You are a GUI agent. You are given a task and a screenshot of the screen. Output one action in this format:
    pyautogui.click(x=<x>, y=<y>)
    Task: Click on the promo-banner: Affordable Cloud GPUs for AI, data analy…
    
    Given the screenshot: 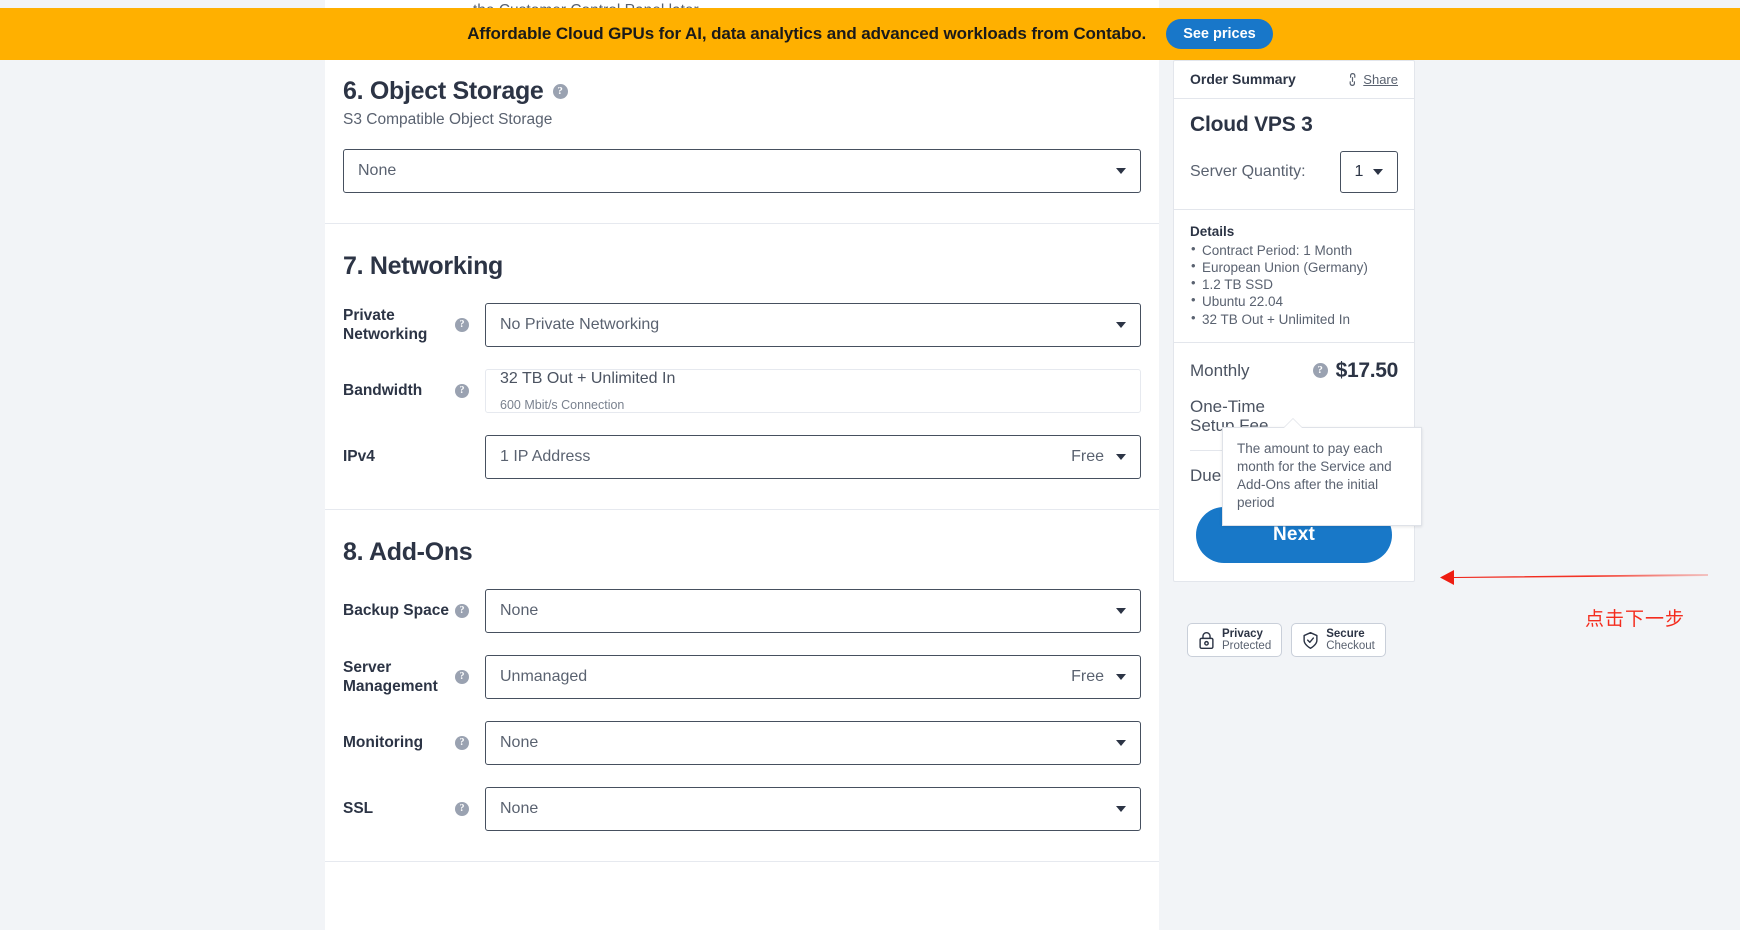 What is the action you would take?
    pyautogui.click(x=870, y=34)
    